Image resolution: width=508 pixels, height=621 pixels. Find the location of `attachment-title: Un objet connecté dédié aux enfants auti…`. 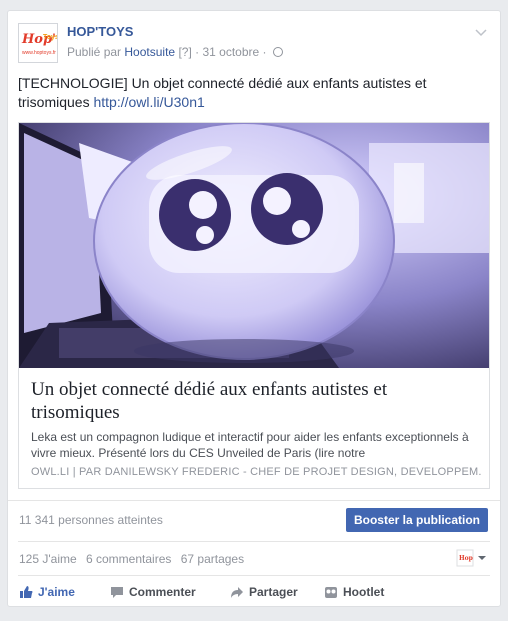

attachment-title: Un objet connecté dédié aux enfants auti… is located at coordinates (251, 401).